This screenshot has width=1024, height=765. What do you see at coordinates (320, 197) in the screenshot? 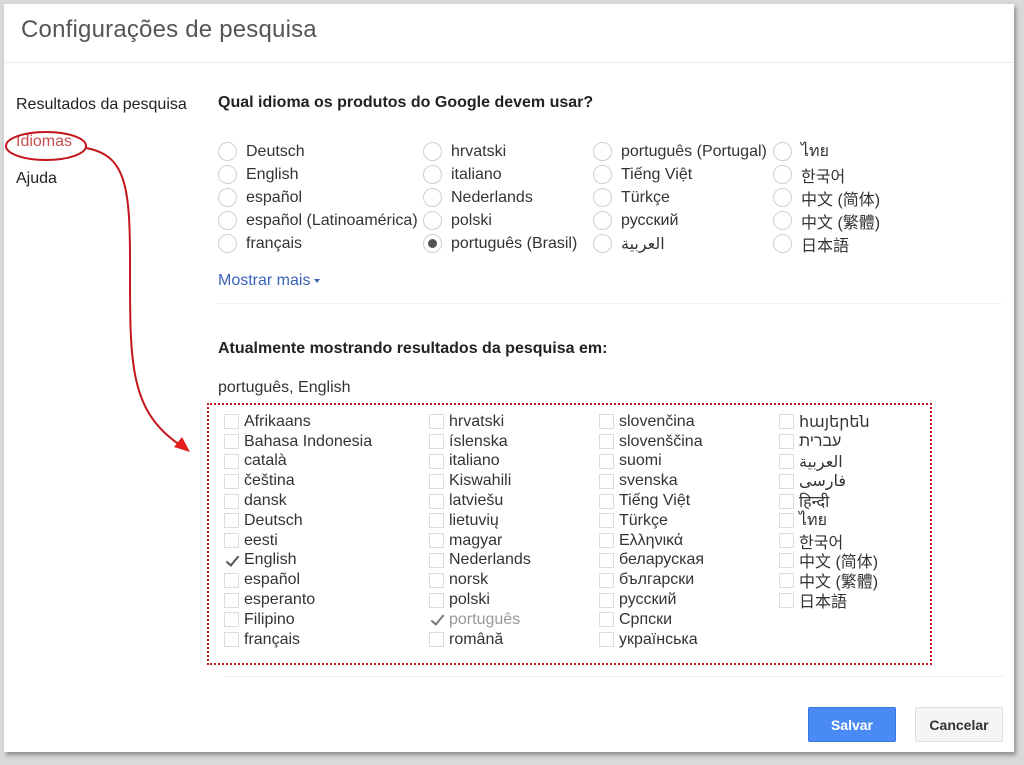
I see `language-radio-option: español` at bounding box center [320, 197].